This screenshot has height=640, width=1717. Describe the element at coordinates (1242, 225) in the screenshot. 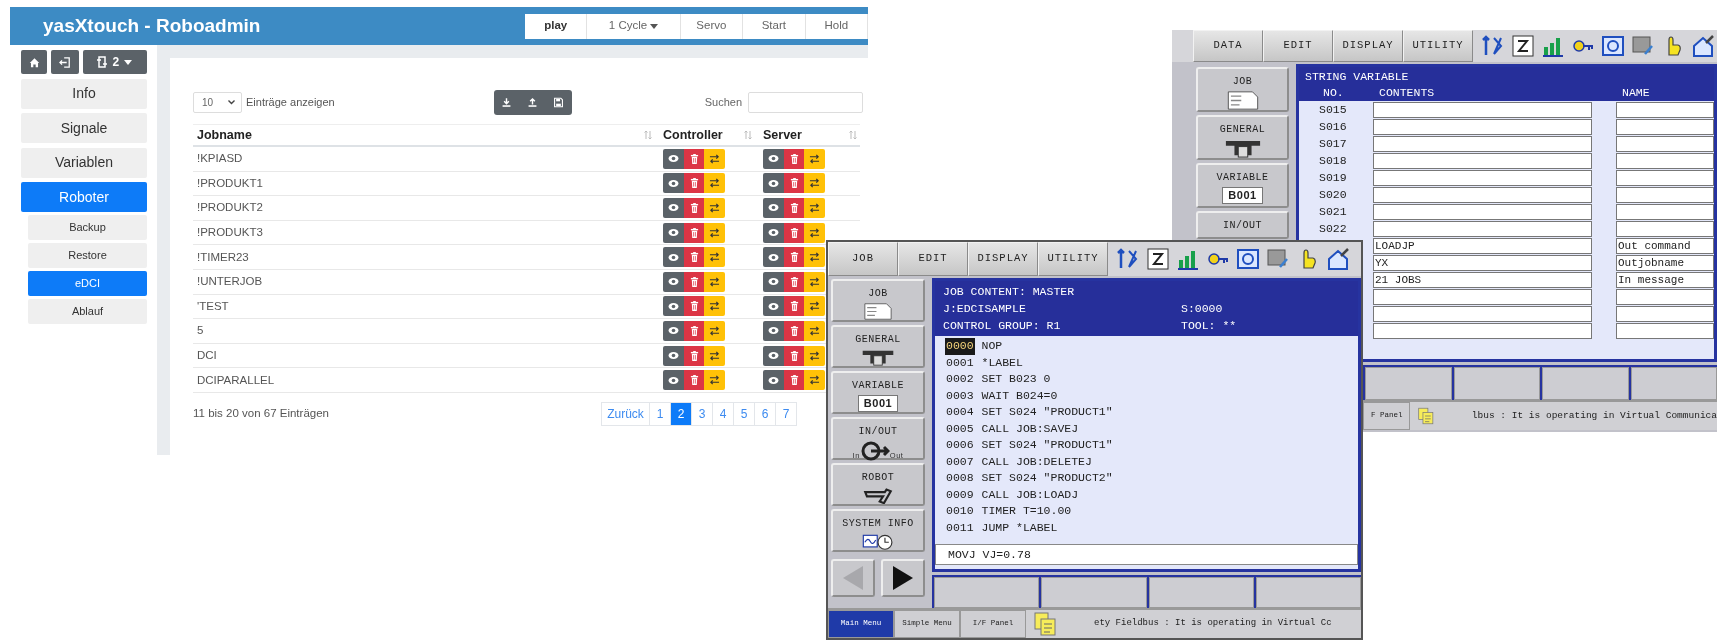

I see `side-menu-button: IN/OUT` at that location.